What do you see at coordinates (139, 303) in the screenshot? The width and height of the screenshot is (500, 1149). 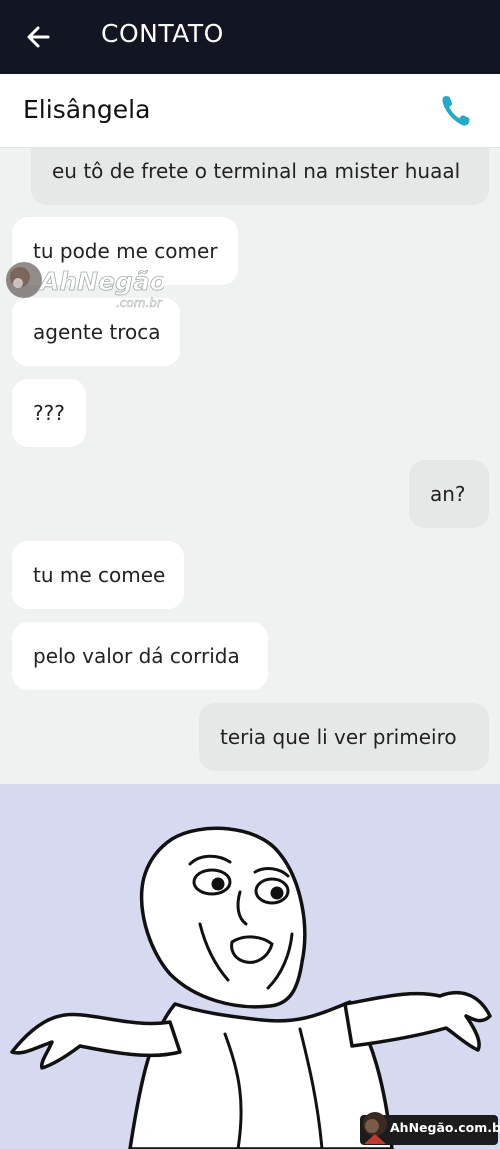 I see `watermark-domain: .com.br` at bounding box center [139, 303].